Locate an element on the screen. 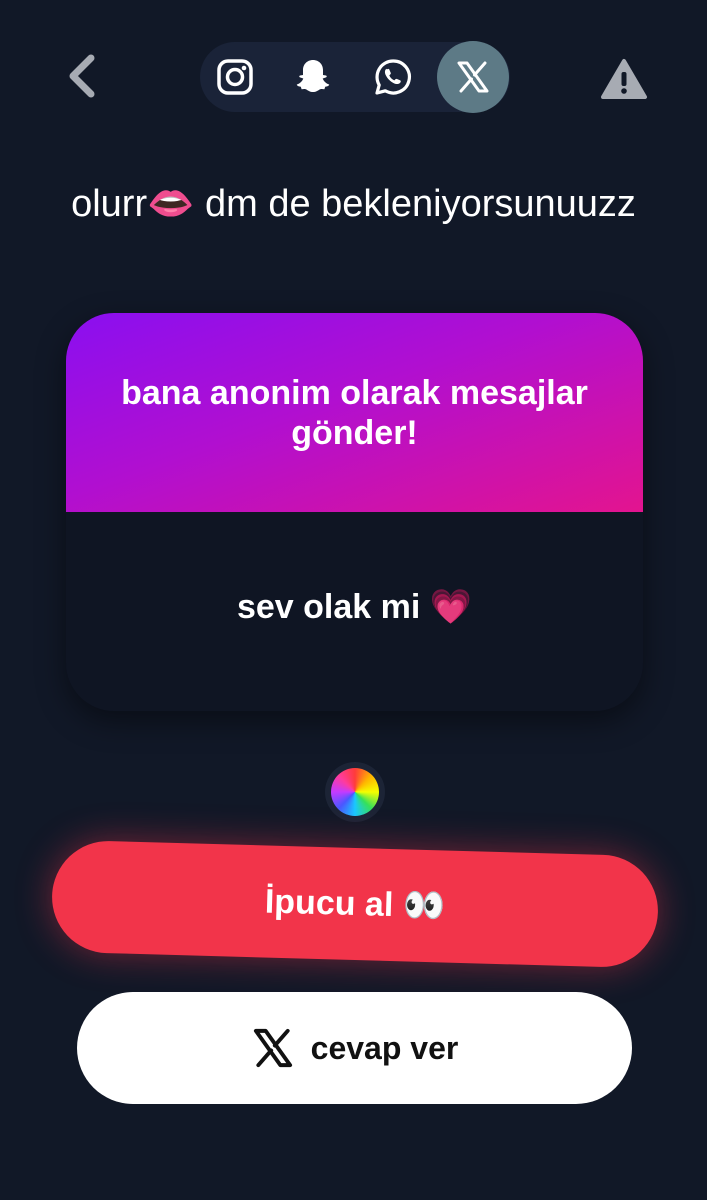 The width and height of the screenshot is (707, 1200). color-picker-button is located at coordinates (355, 792).